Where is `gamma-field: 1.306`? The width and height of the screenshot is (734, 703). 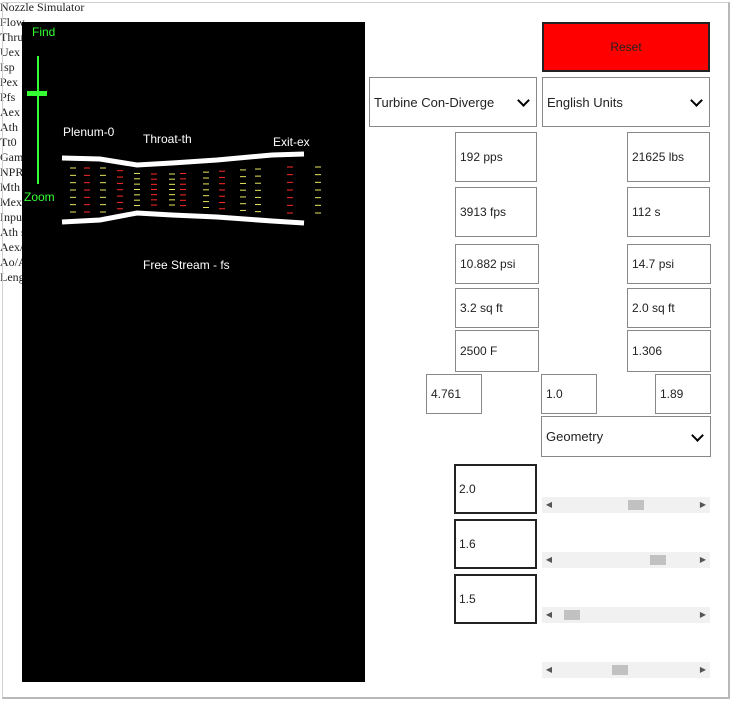
gamma-field: 1.306 is located at coordinates (669, 351).